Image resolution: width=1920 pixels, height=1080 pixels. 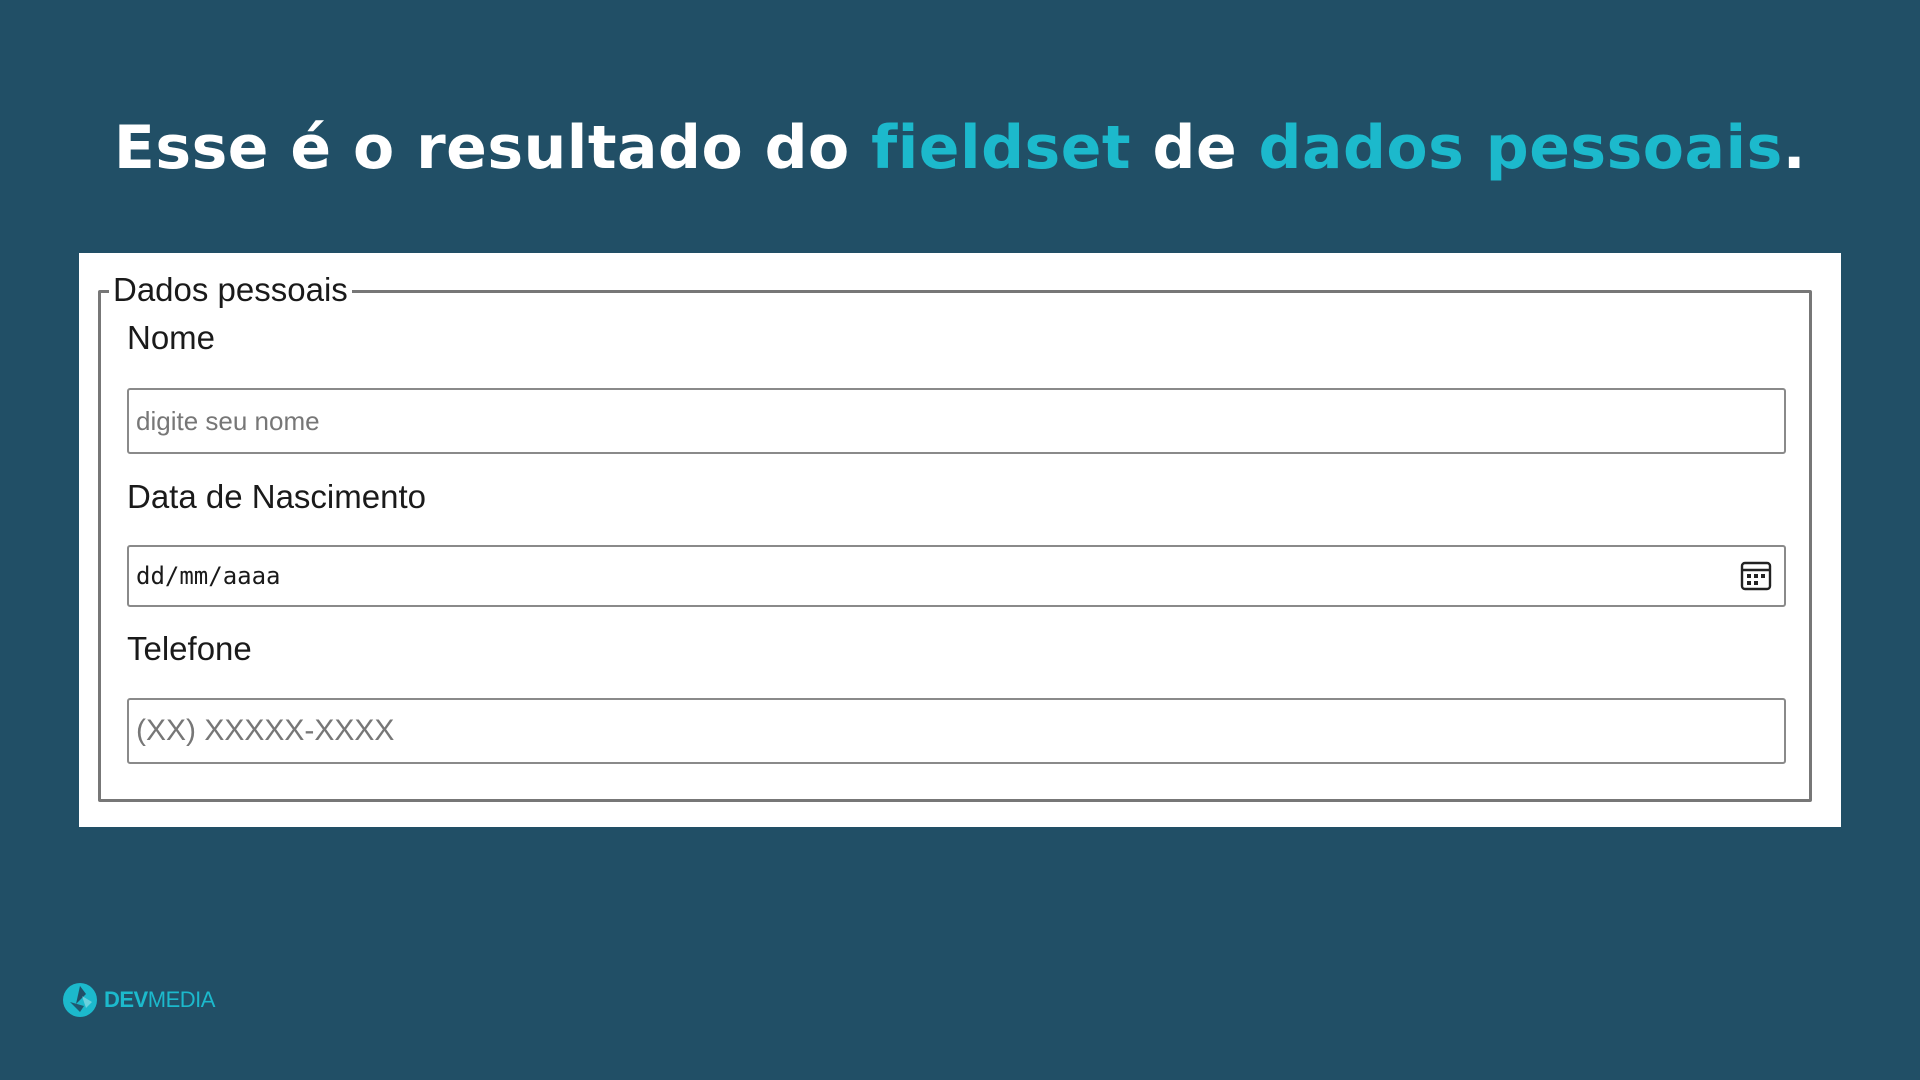 I want to click on devmedia-brand: DEVMEDIA, so click(x=138, y=1000).